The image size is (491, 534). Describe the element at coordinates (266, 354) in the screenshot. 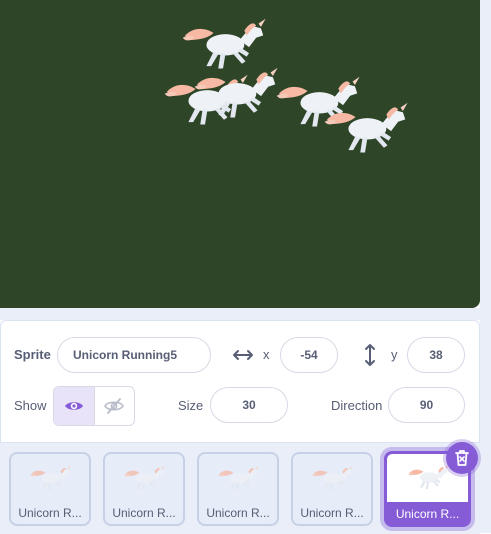

I see `x-label: x` at that location.